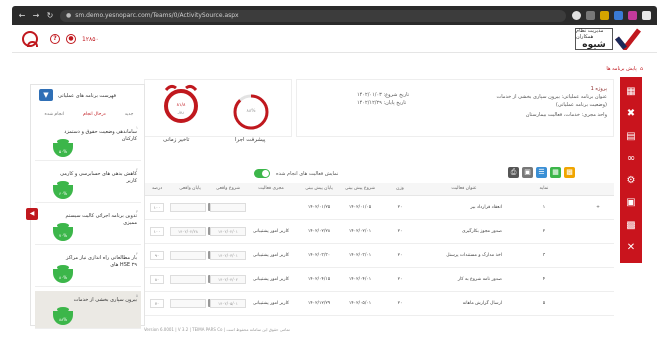 The height and width of the screenshot is (342, 669). What do you see at coordinates (569, 172) in the screenshot?
I see `chart-icon: ▩` at bounding box center [569, 172].